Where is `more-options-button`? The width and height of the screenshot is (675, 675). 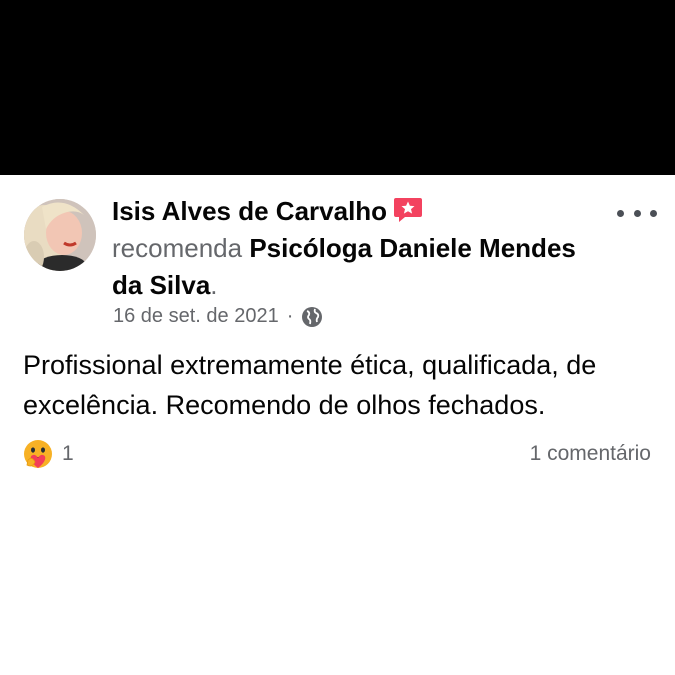 more-options-button is located at coordinates (637, 213).